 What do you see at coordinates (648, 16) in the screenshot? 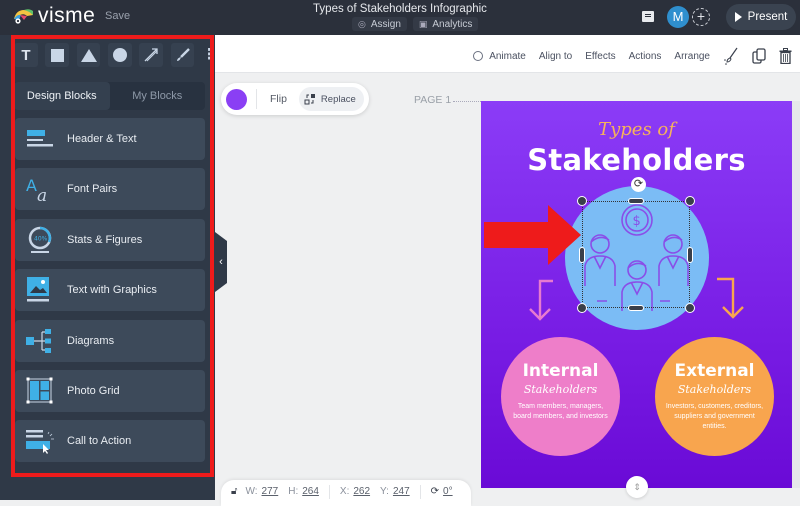
I see `comment-icon` at bounding box center [648, 16].